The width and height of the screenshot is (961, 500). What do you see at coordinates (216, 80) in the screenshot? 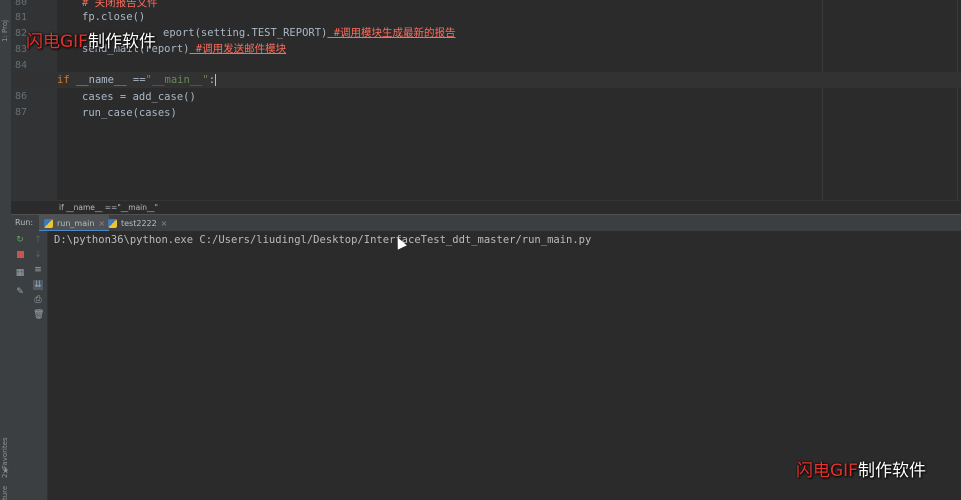
I see `text-caret` at bounding box center [216, 80].